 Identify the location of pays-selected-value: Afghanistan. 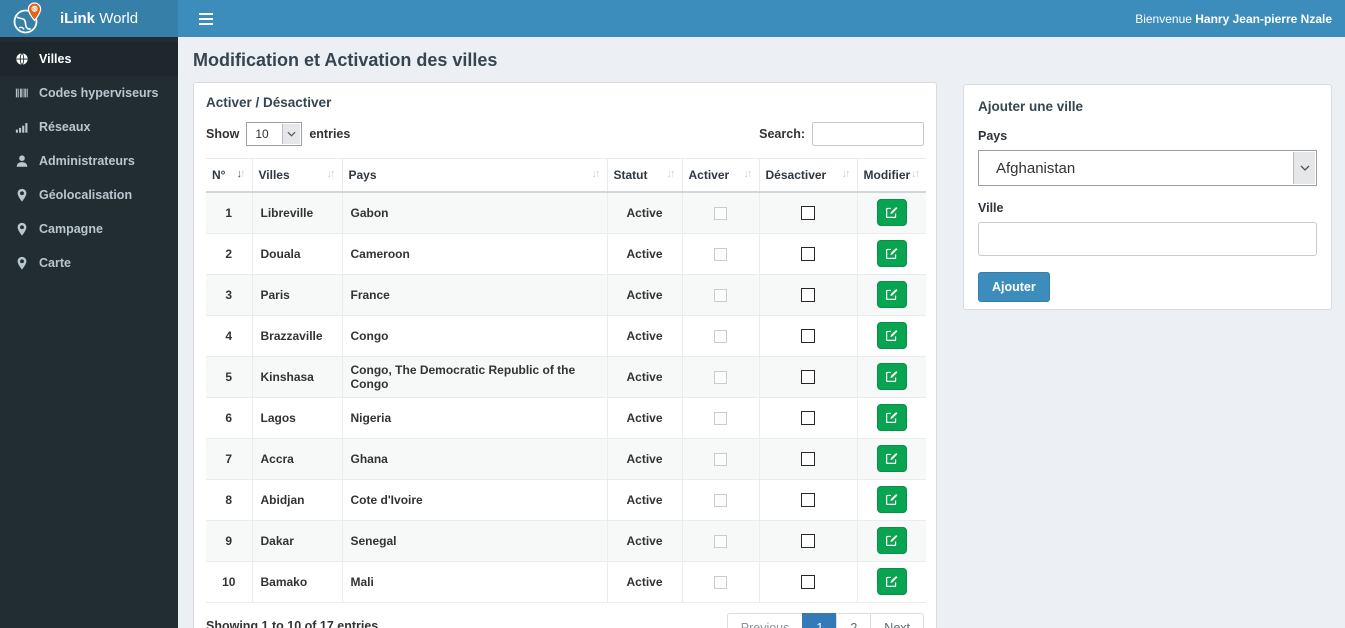
(1036, 168).